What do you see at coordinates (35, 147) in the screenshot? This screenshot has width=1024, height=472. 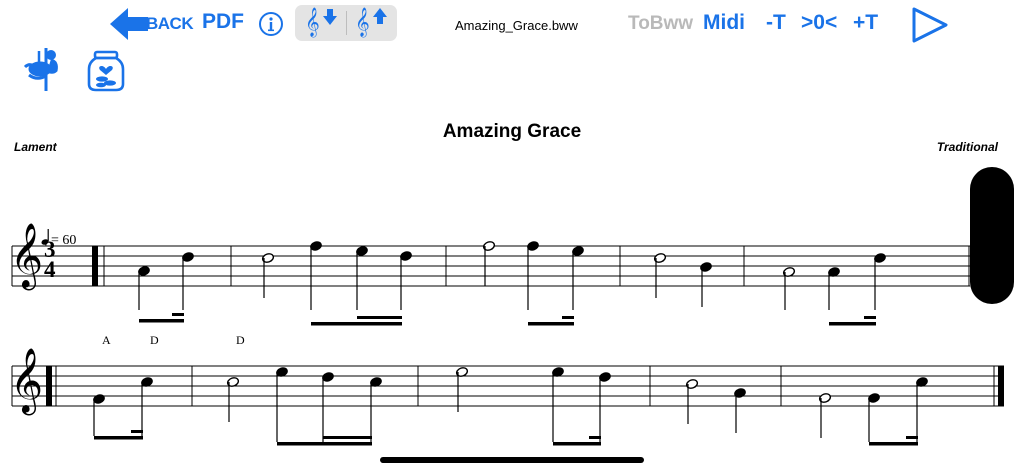 I see `tune-style: Lament` at bounding box center [35, 147].